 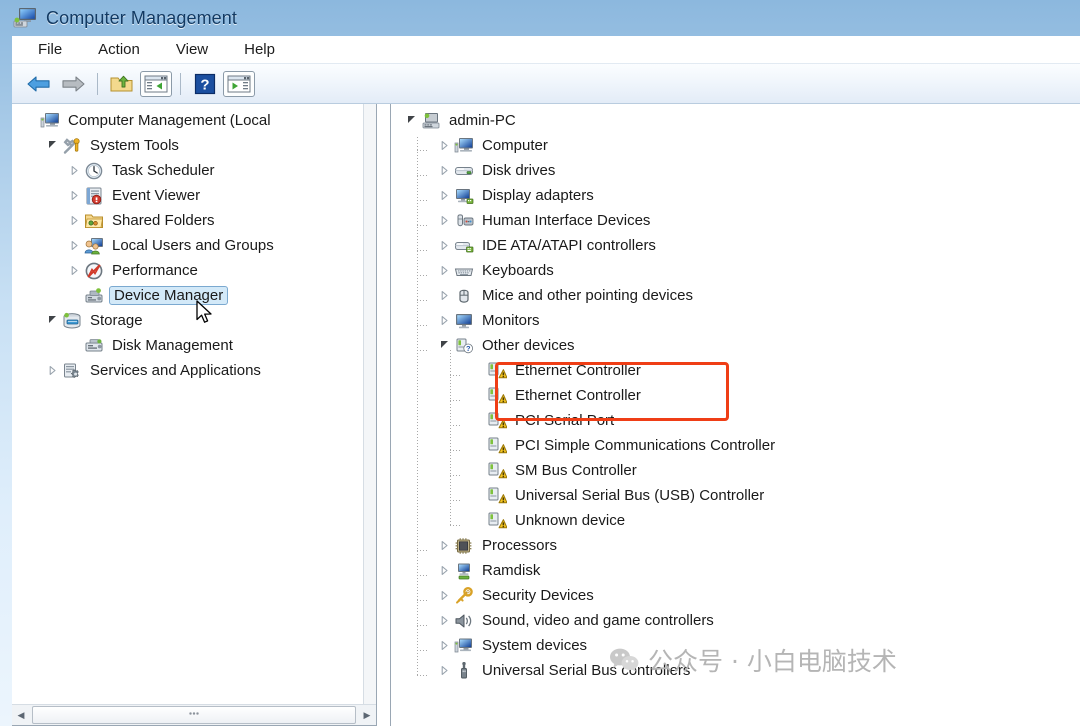 What do you see at coordinates (188, 270) in the screenshot?
I see `console-tree-item: Performance` at bounding box center [188, 270].